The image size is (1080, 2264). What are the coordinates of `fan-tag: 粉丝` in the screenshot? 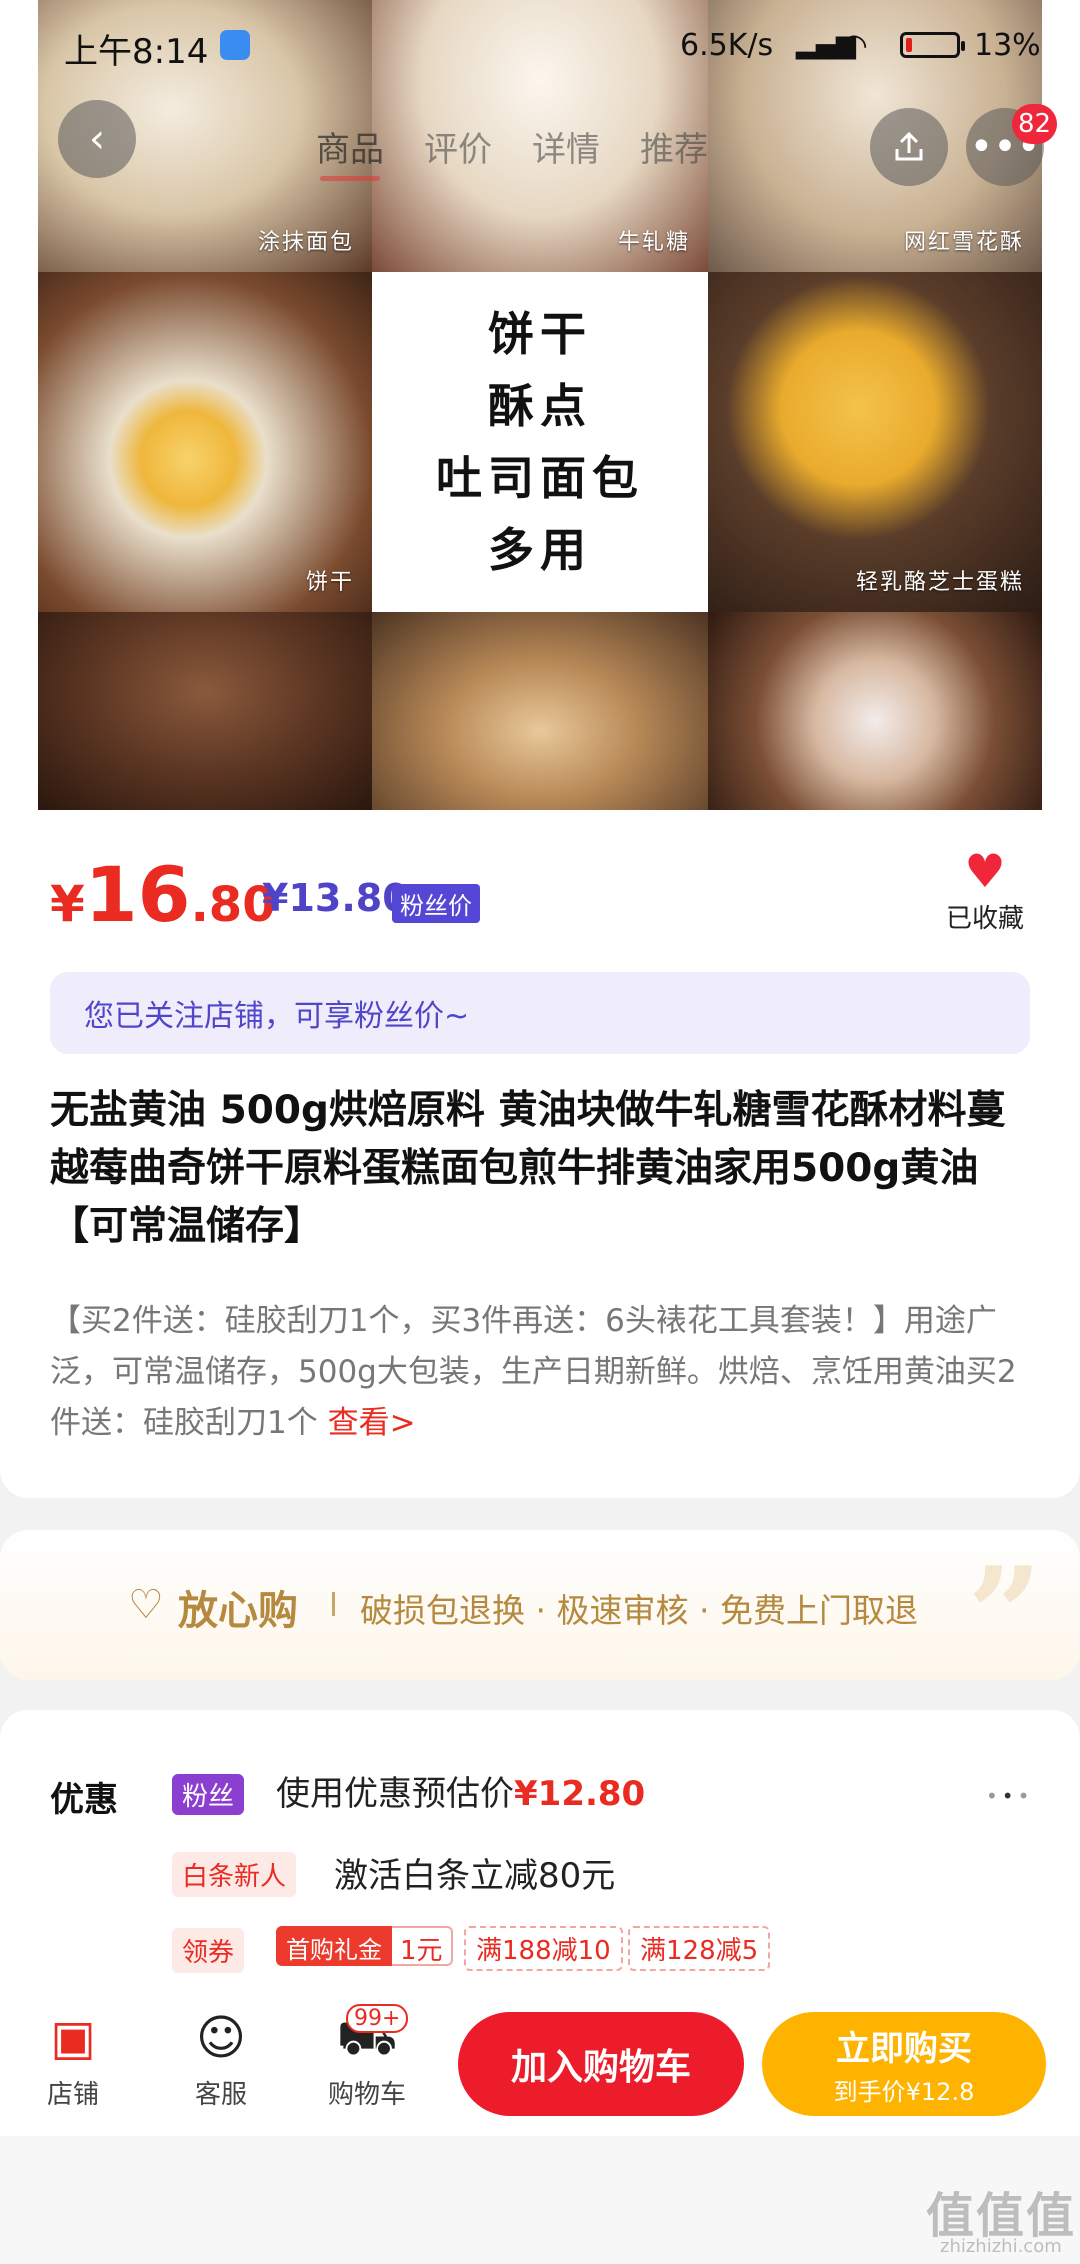 It's located at (208, 1794).